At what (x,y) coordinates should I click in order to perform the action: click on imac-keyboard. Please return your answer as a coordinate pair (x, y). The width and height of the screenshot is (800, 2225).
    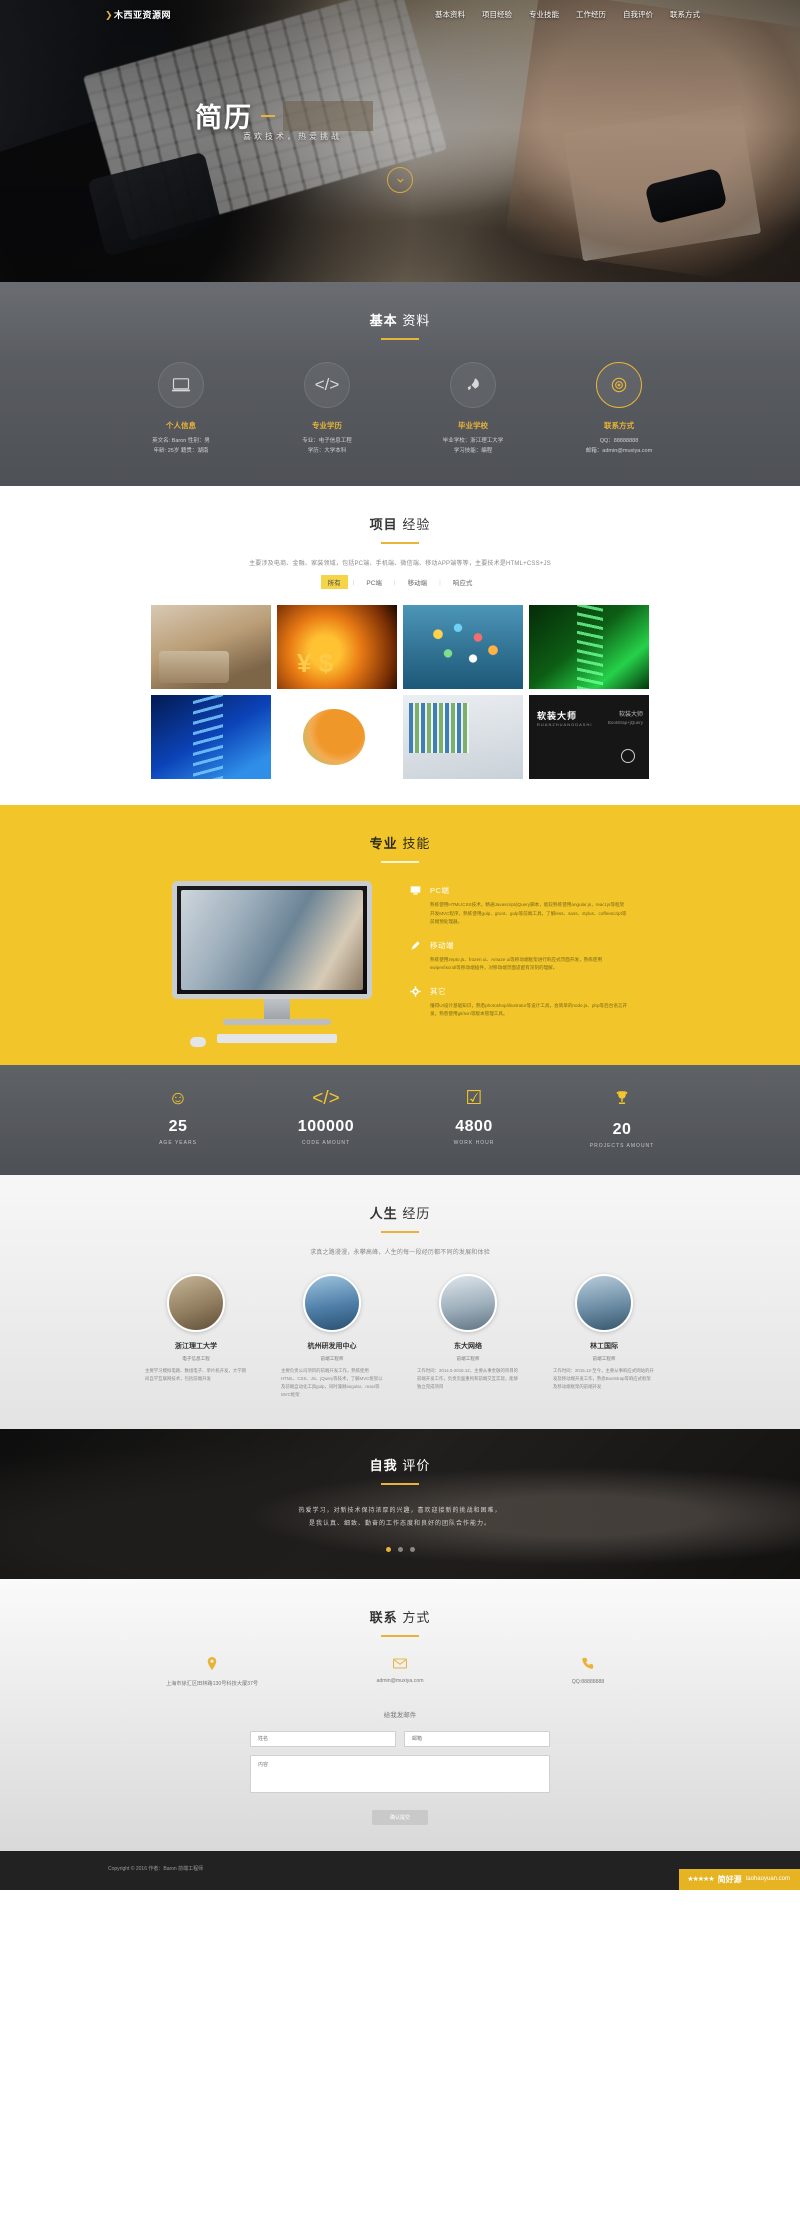
    Looking at the image, I should click on (277, 1039).